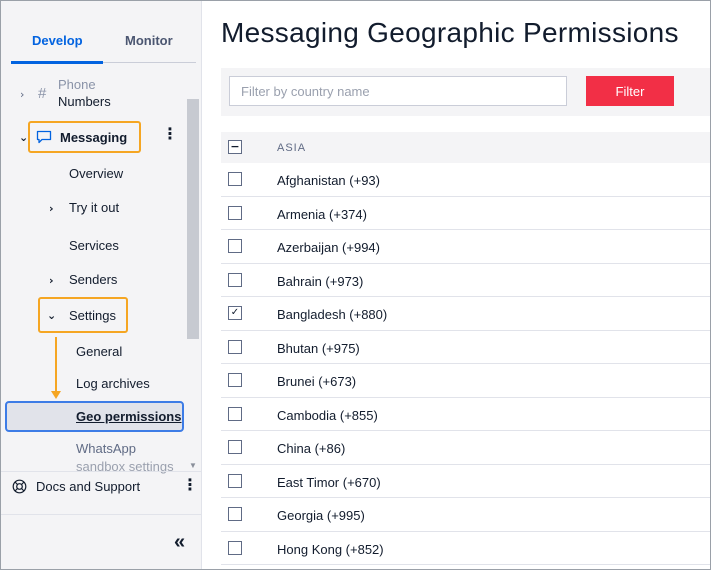 The height and width of the screenshot is (570, 711). What do you see at coordinates (465, 247) in the screenshot?
I see `table-row: Azerbaijan (+994)` at bounding box center [465, 247].